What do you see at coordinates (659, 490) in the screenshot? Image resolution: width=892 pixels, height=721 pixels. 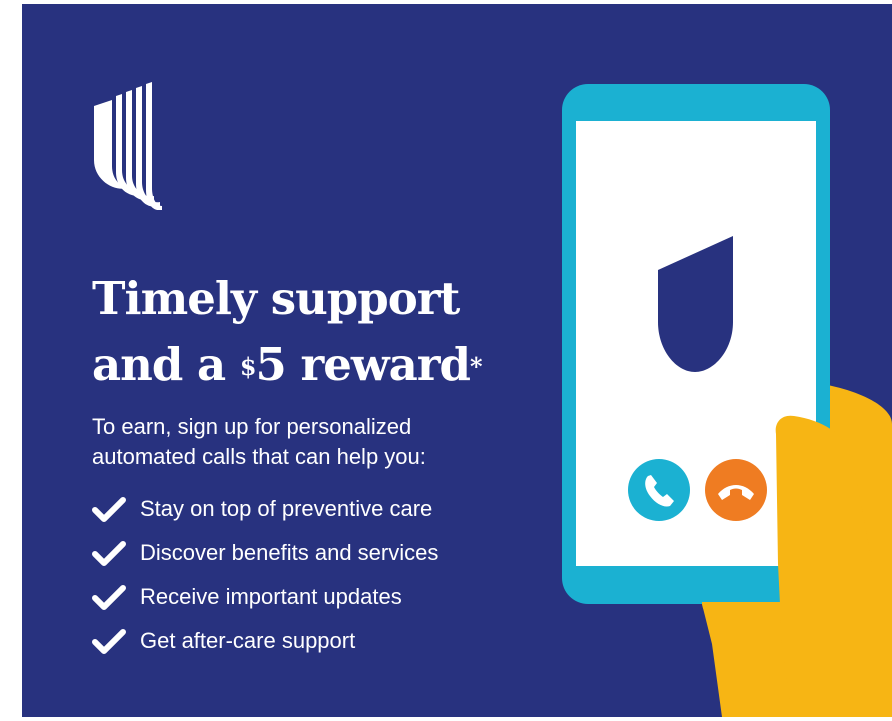 I see `accept-call-button` at bounding box center [659, 490].